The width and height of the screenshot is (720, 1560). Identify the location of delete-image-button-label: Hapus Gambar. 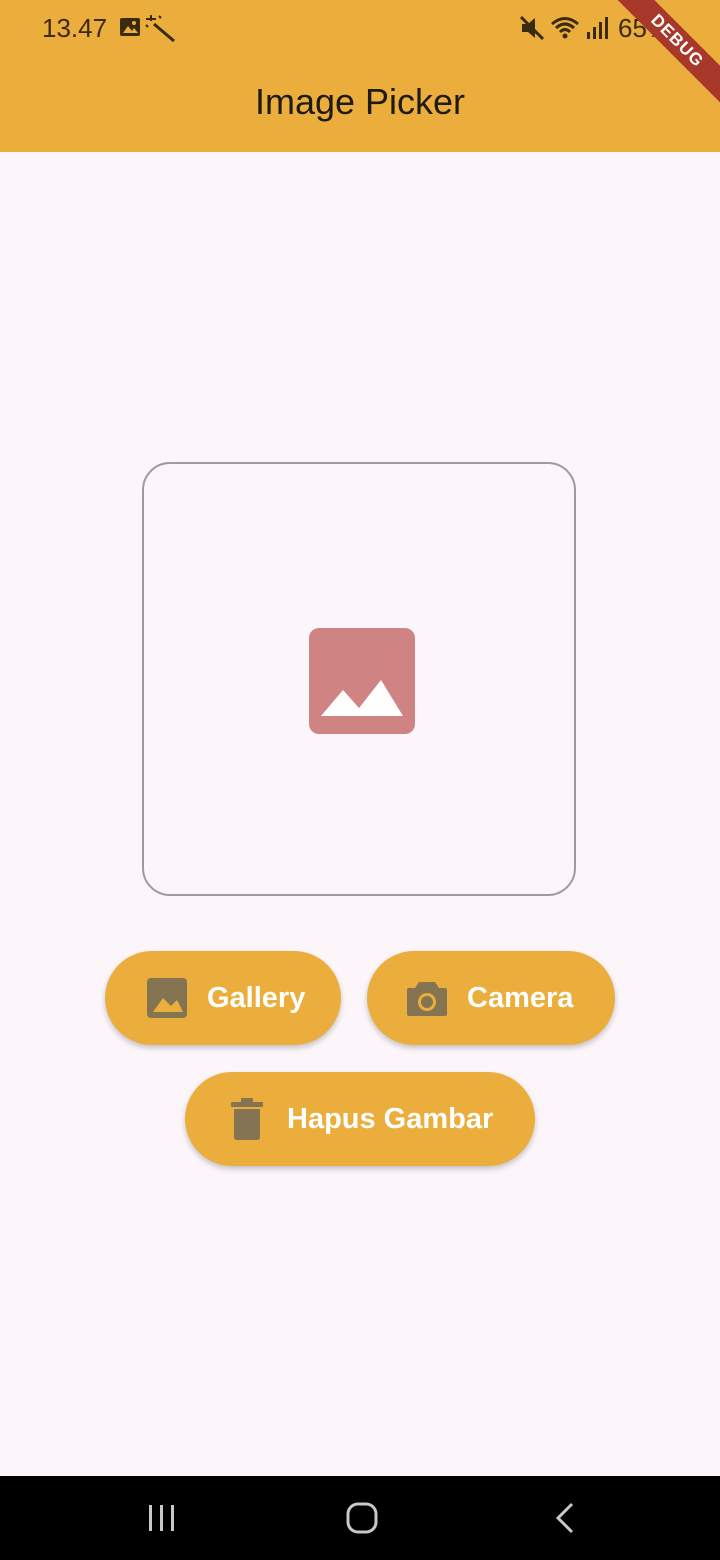
(390, 1118).